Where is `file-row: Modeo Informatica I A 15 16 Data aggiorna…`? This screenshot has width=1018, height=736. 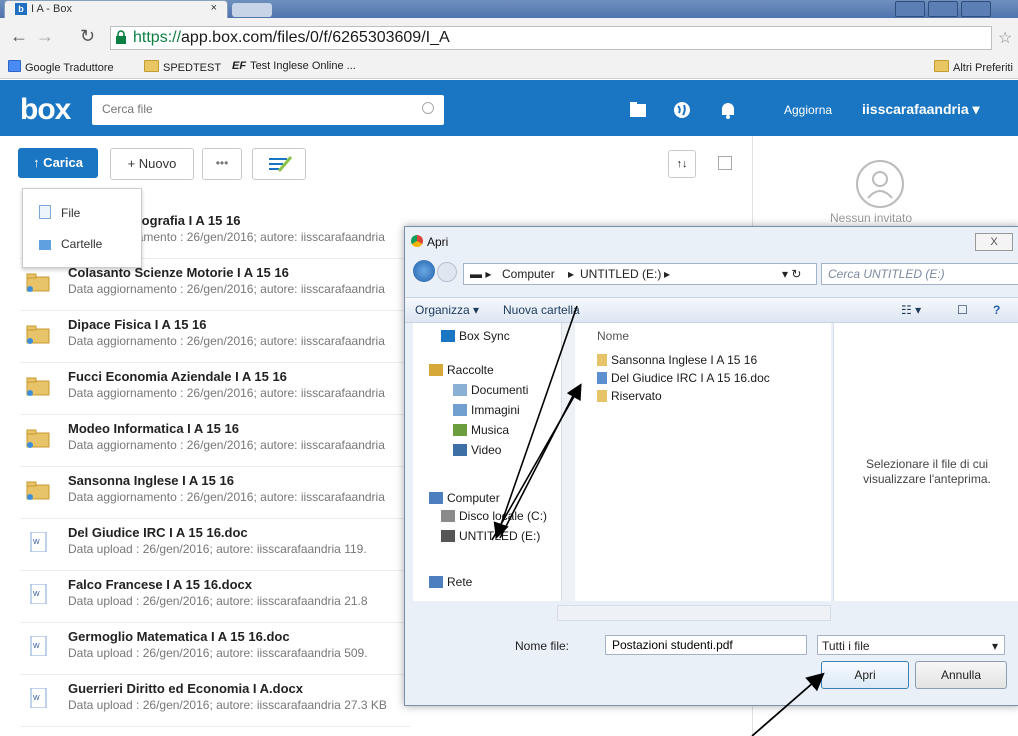 file-row: Modeo Informatica I A 15 16 Data aggiorna… is located at coordinates (215, 440).